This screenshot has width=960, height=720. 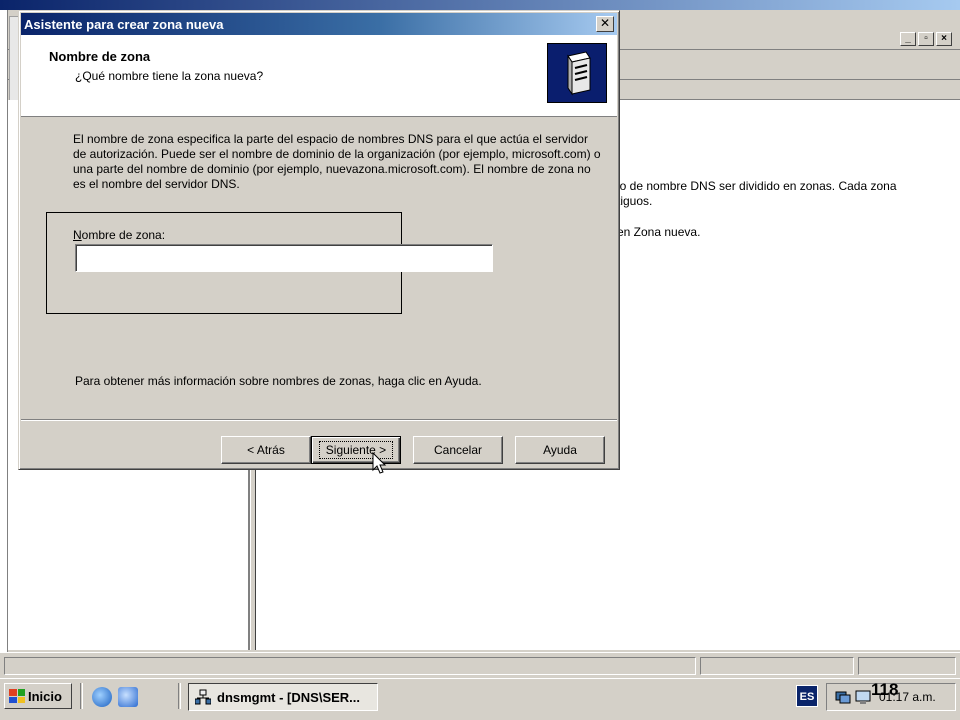 What do you see at coordinates (807, 696) in the screenshot?
I see `language-indicator: ES` at bounding box center [807, 696].